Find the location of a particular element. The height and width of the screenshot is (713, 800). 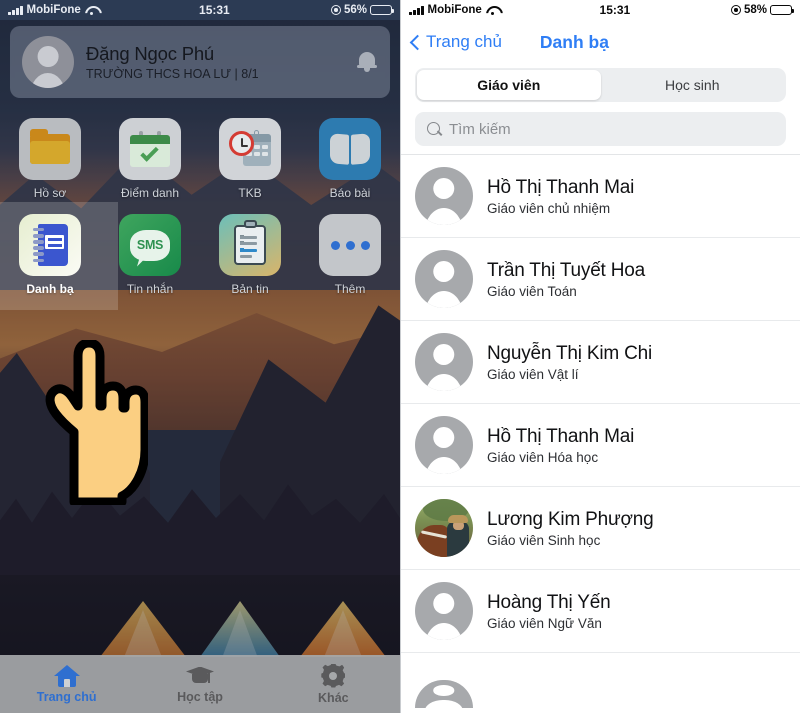

status-bar: MobiFone 15:31 56% is located at coordinates (200, 10).